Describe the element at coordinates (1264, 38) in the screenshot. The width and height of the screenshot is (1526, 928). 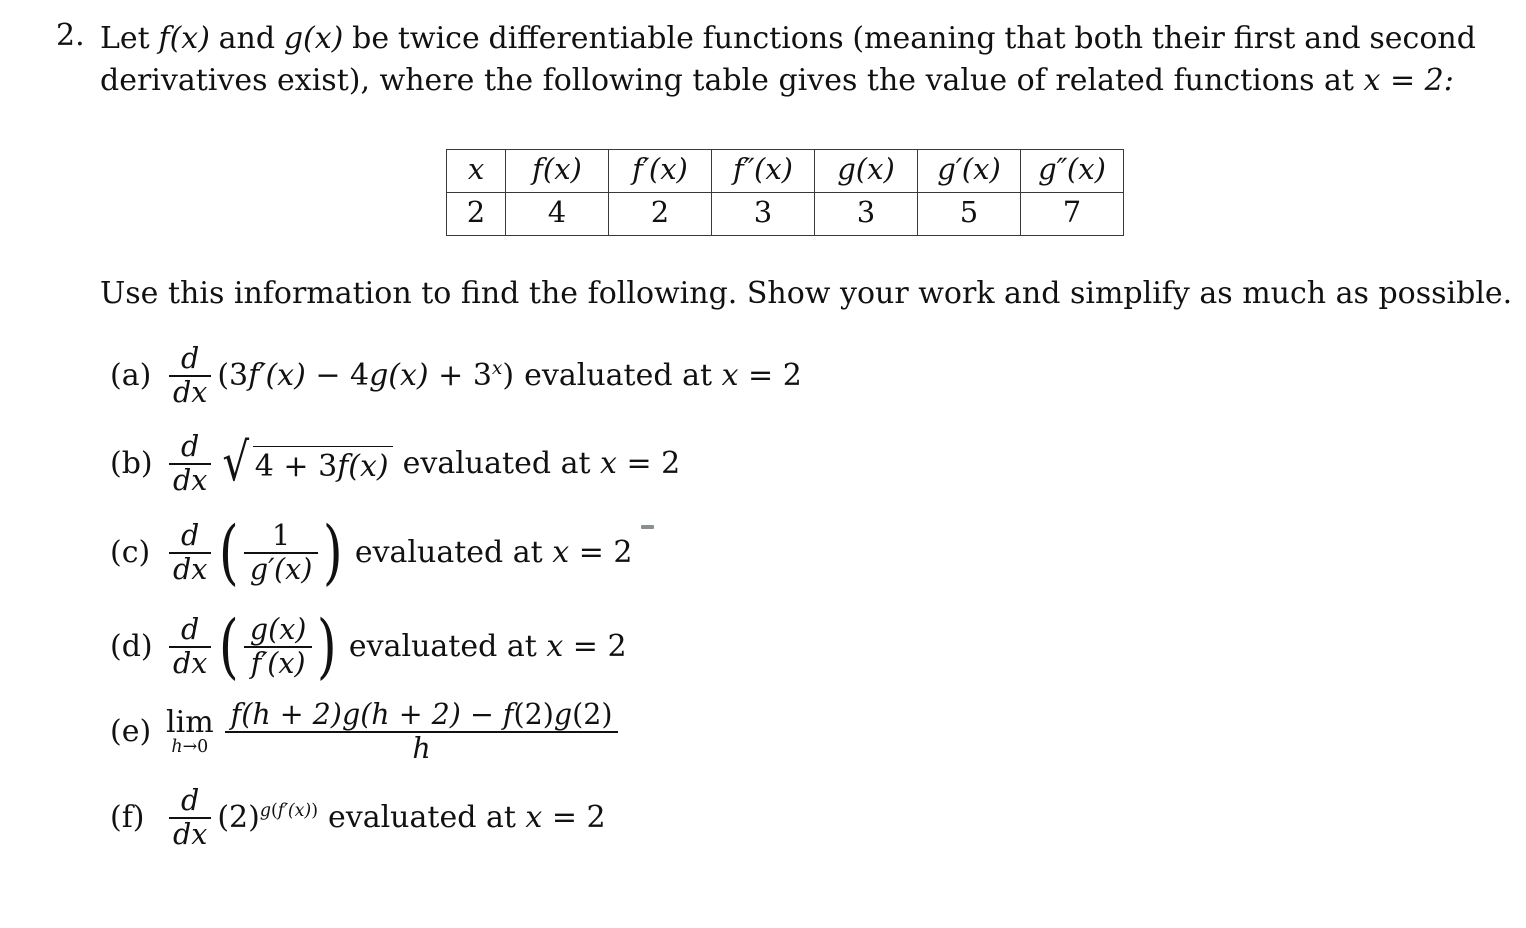
I see `word: first` at that location.